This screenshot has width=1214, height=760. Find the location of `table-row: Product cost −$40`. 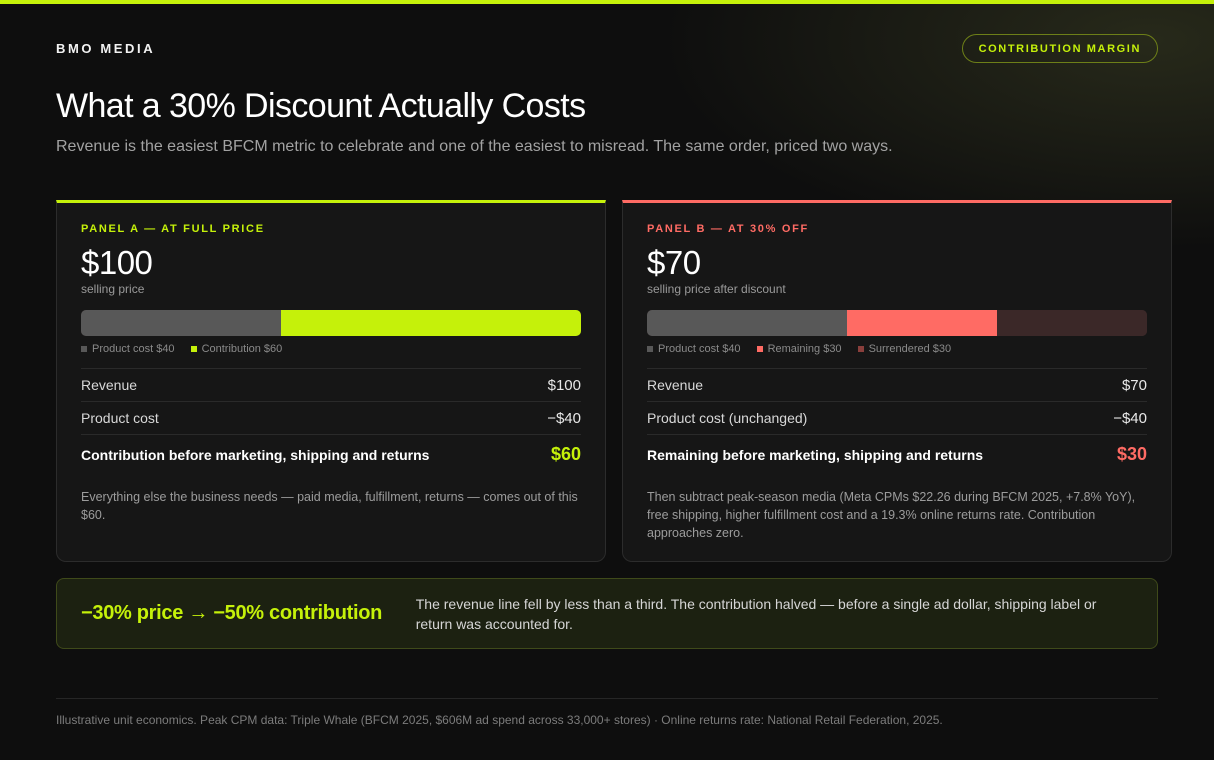

table-row: Product cost −$40 is located at coordinates (331, 417).